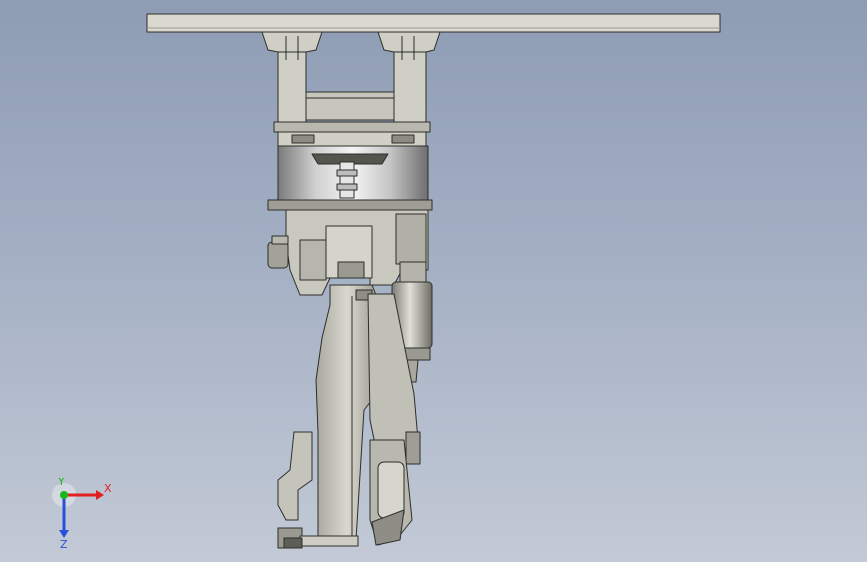 This screenshot has width=867, height=562. Describe the element at coordinates (391, 492) in the screenshot. I see `forearm-wrist` at that location.